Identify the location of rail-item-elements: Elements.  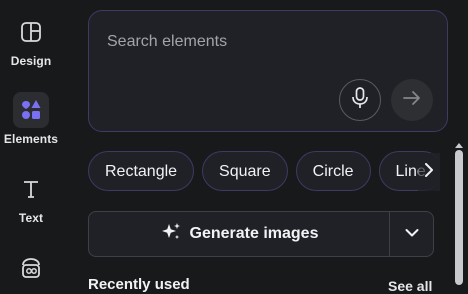
(31, 119).